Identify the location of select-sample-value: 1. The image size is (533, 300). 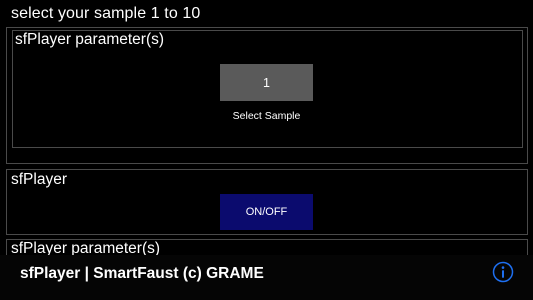
(266, 82).